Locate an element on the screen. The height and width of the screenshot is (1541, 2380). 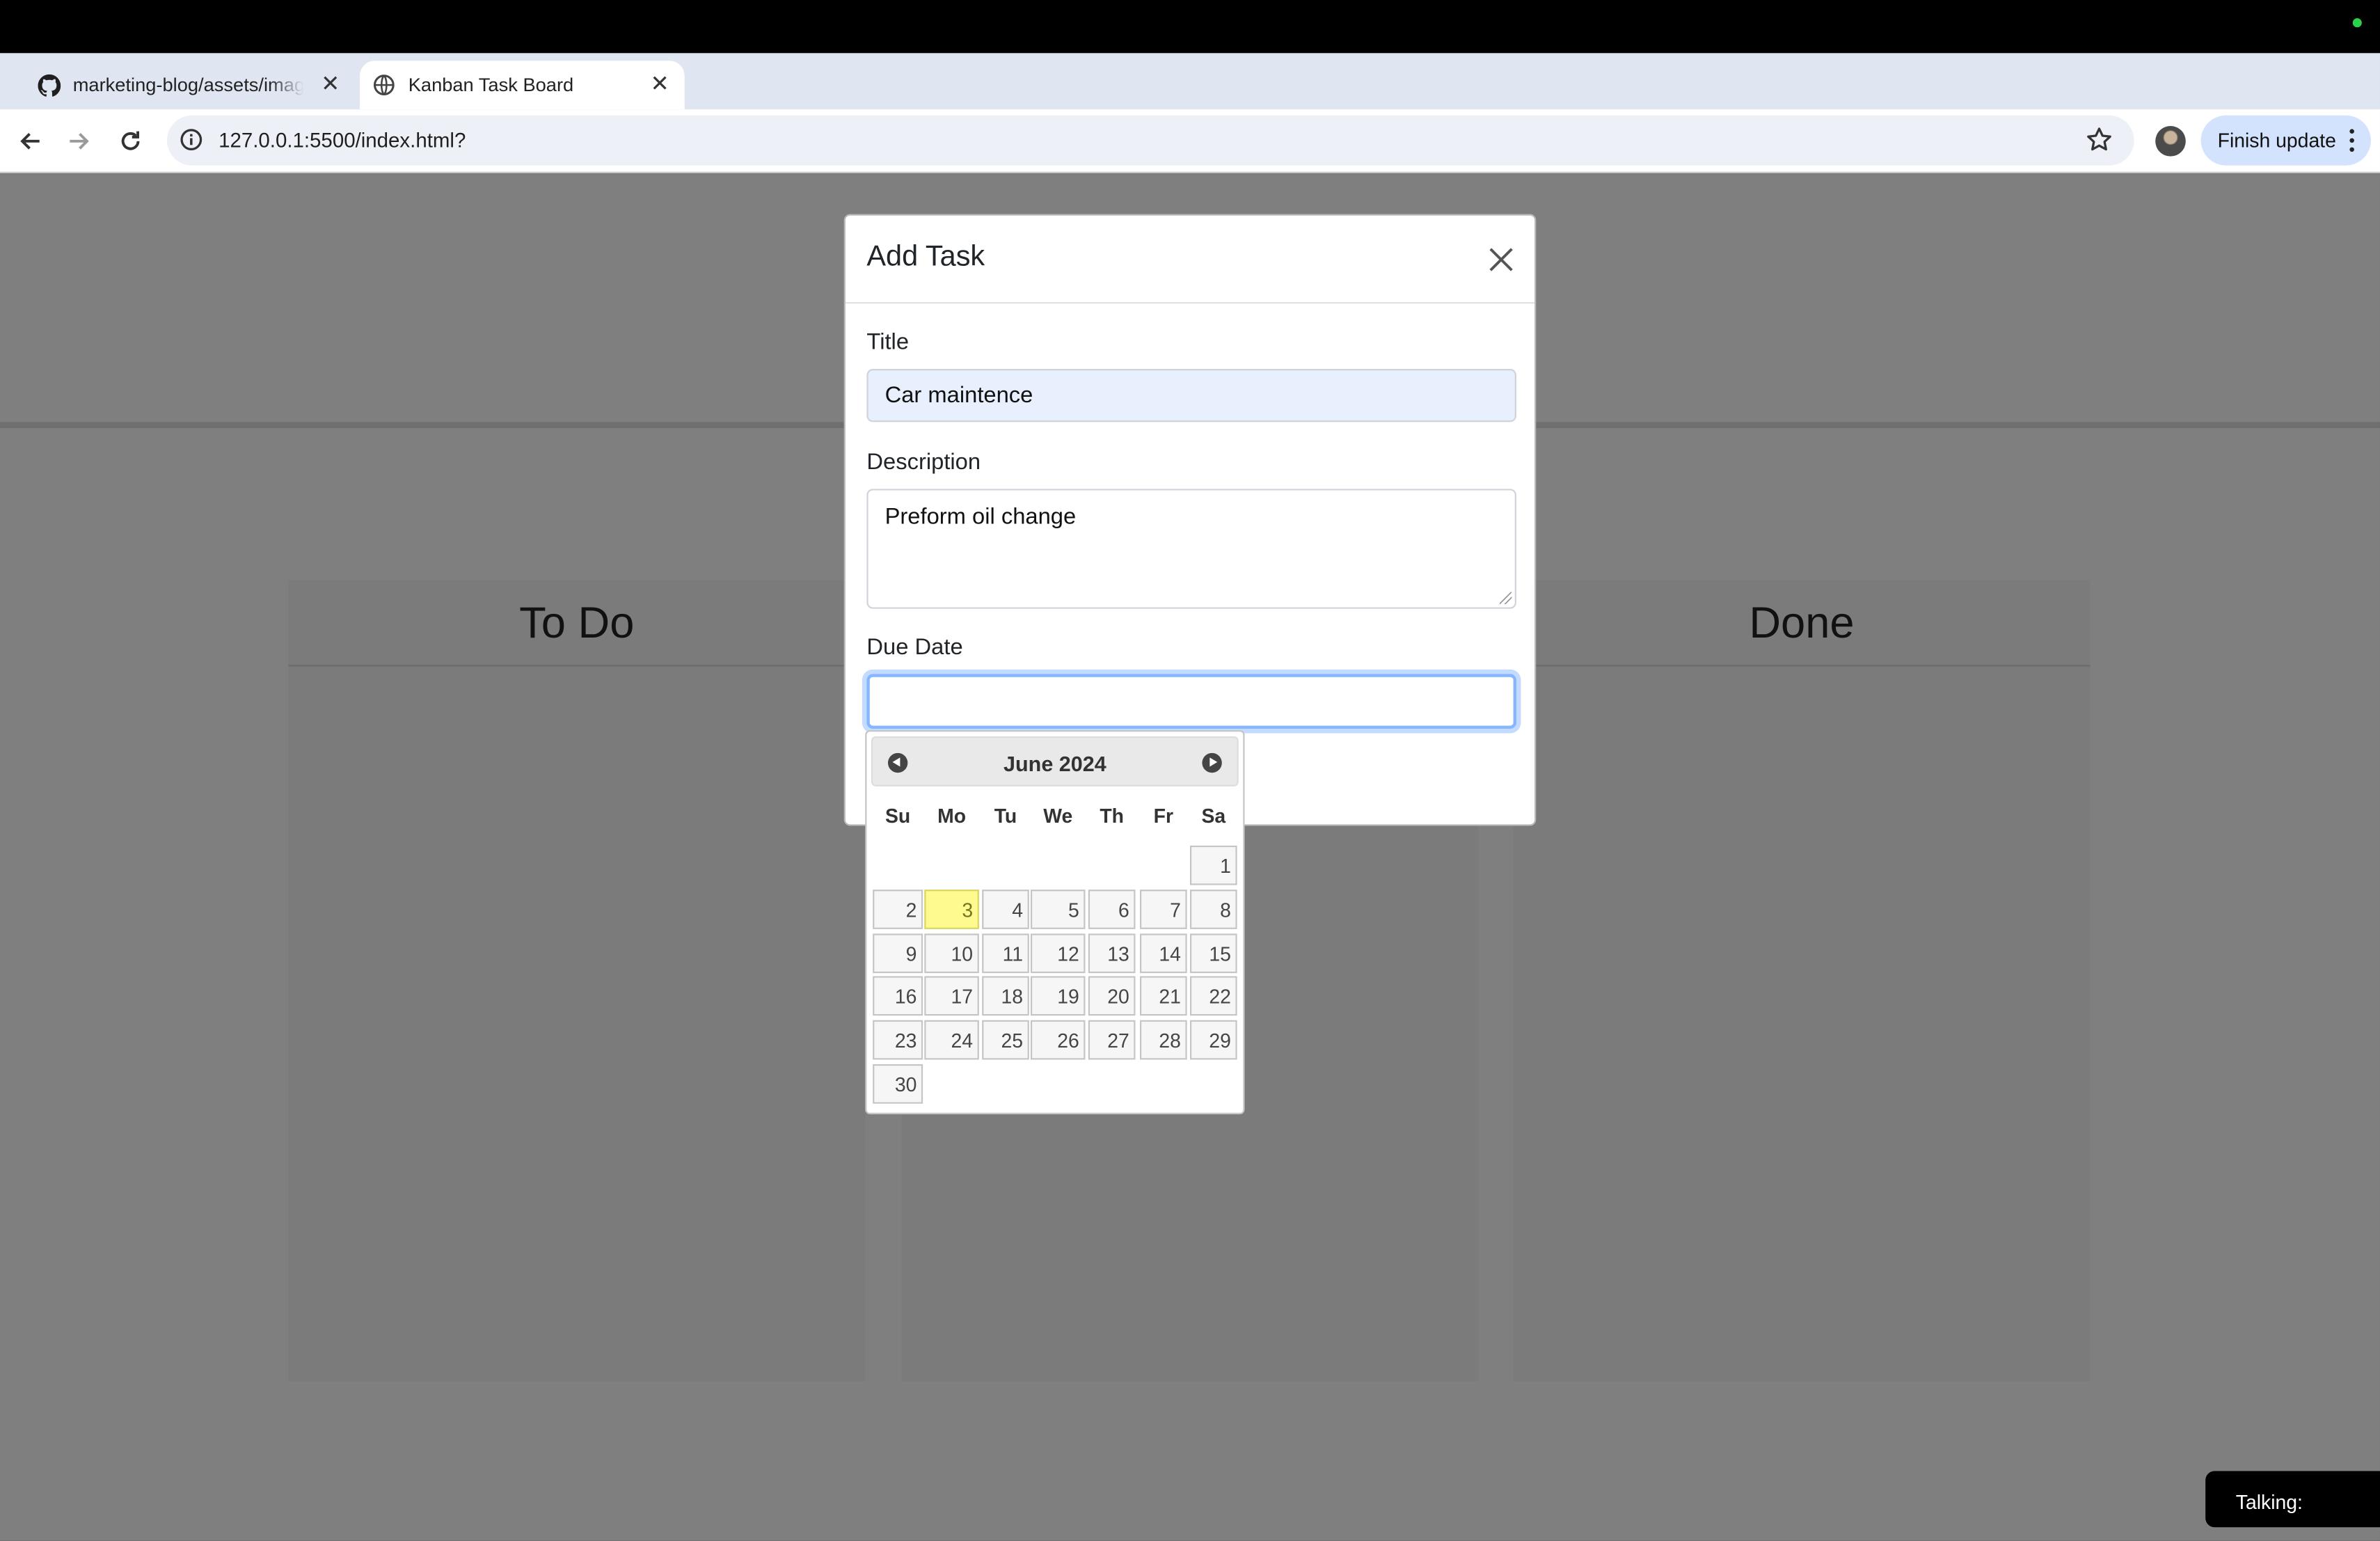
day-cell: 29 is located at coordinates (1213, 1040).